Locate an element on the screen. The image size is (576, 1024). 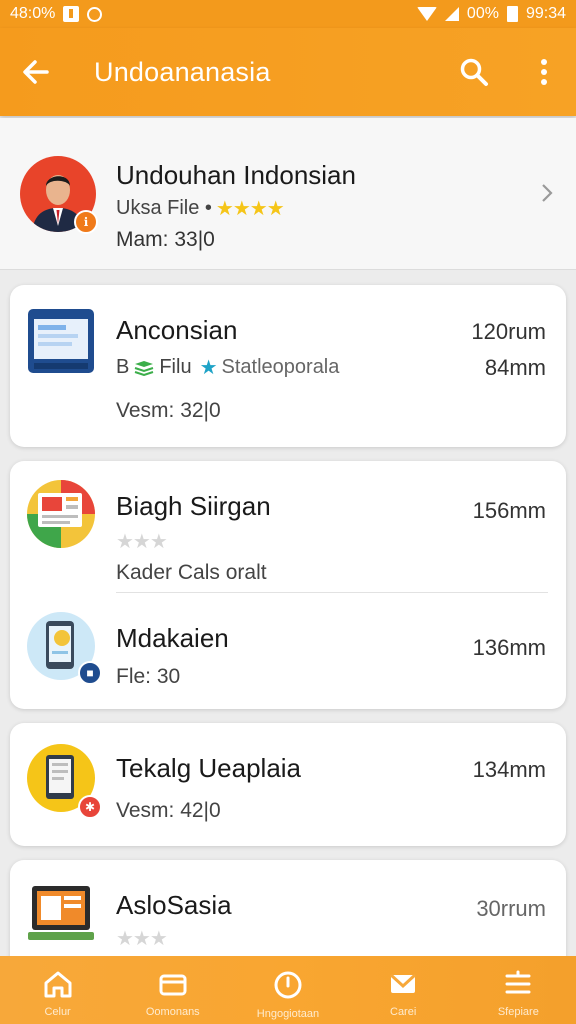
item-sub-text: Statleoporala is located at coordinates (280, 367).